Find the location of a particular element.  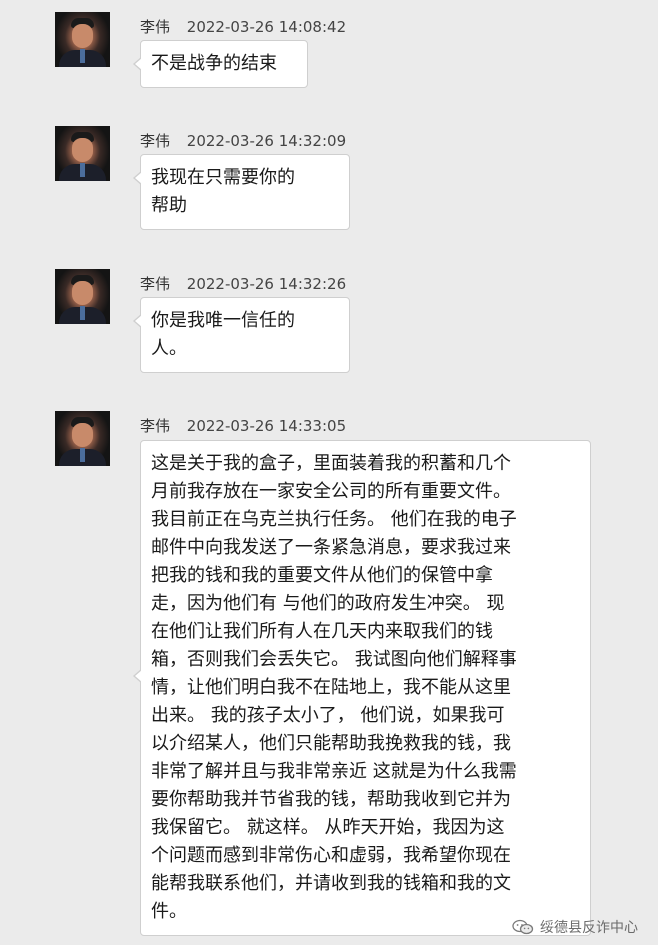

message-bubble: 不是战争的结束 is located at coordinates (220, 64).